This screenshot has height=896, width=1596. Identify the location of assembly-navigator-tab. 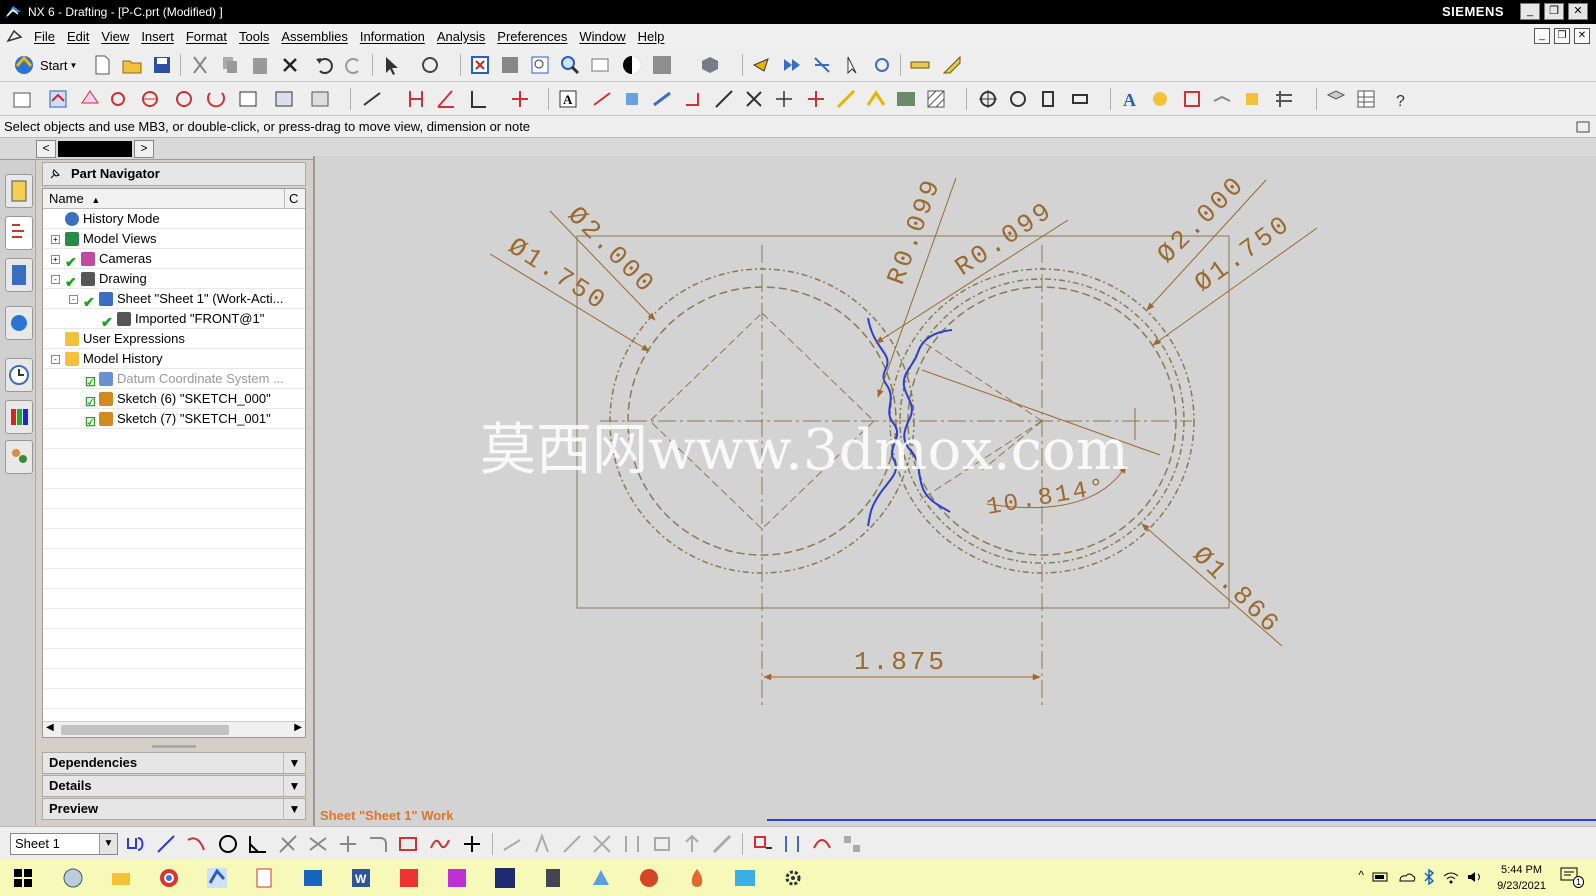
(19, 191).